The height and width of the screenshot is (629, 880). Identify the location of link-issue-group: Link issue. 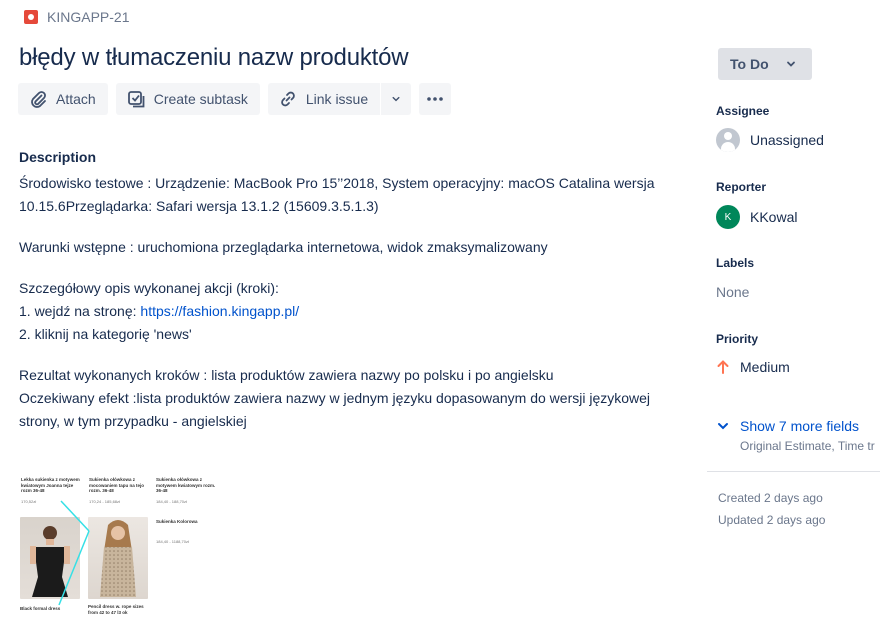
(339, 99).